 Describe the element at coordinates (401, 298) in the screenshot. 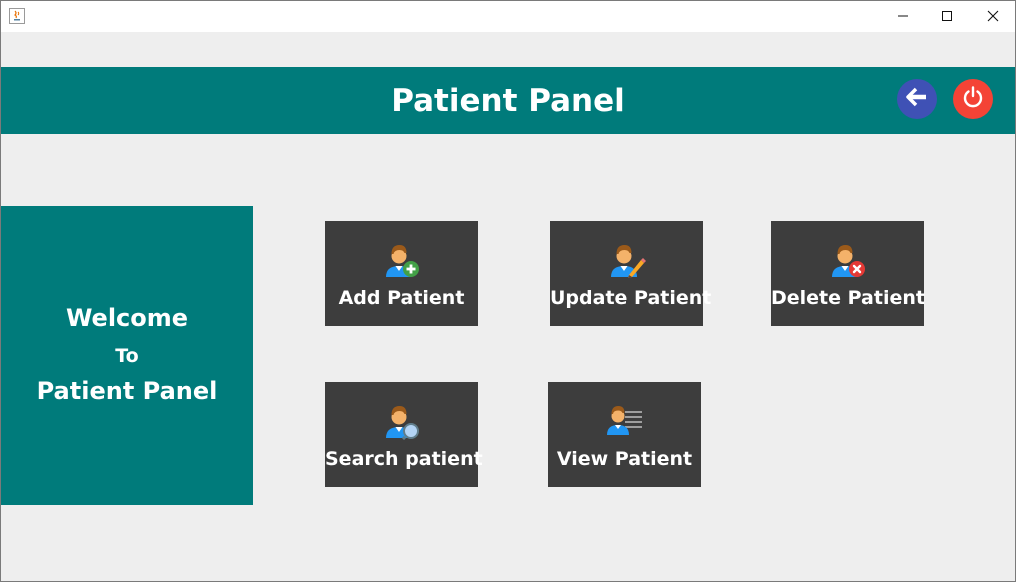

I see `add-patient-label: Add Patient` at that location.